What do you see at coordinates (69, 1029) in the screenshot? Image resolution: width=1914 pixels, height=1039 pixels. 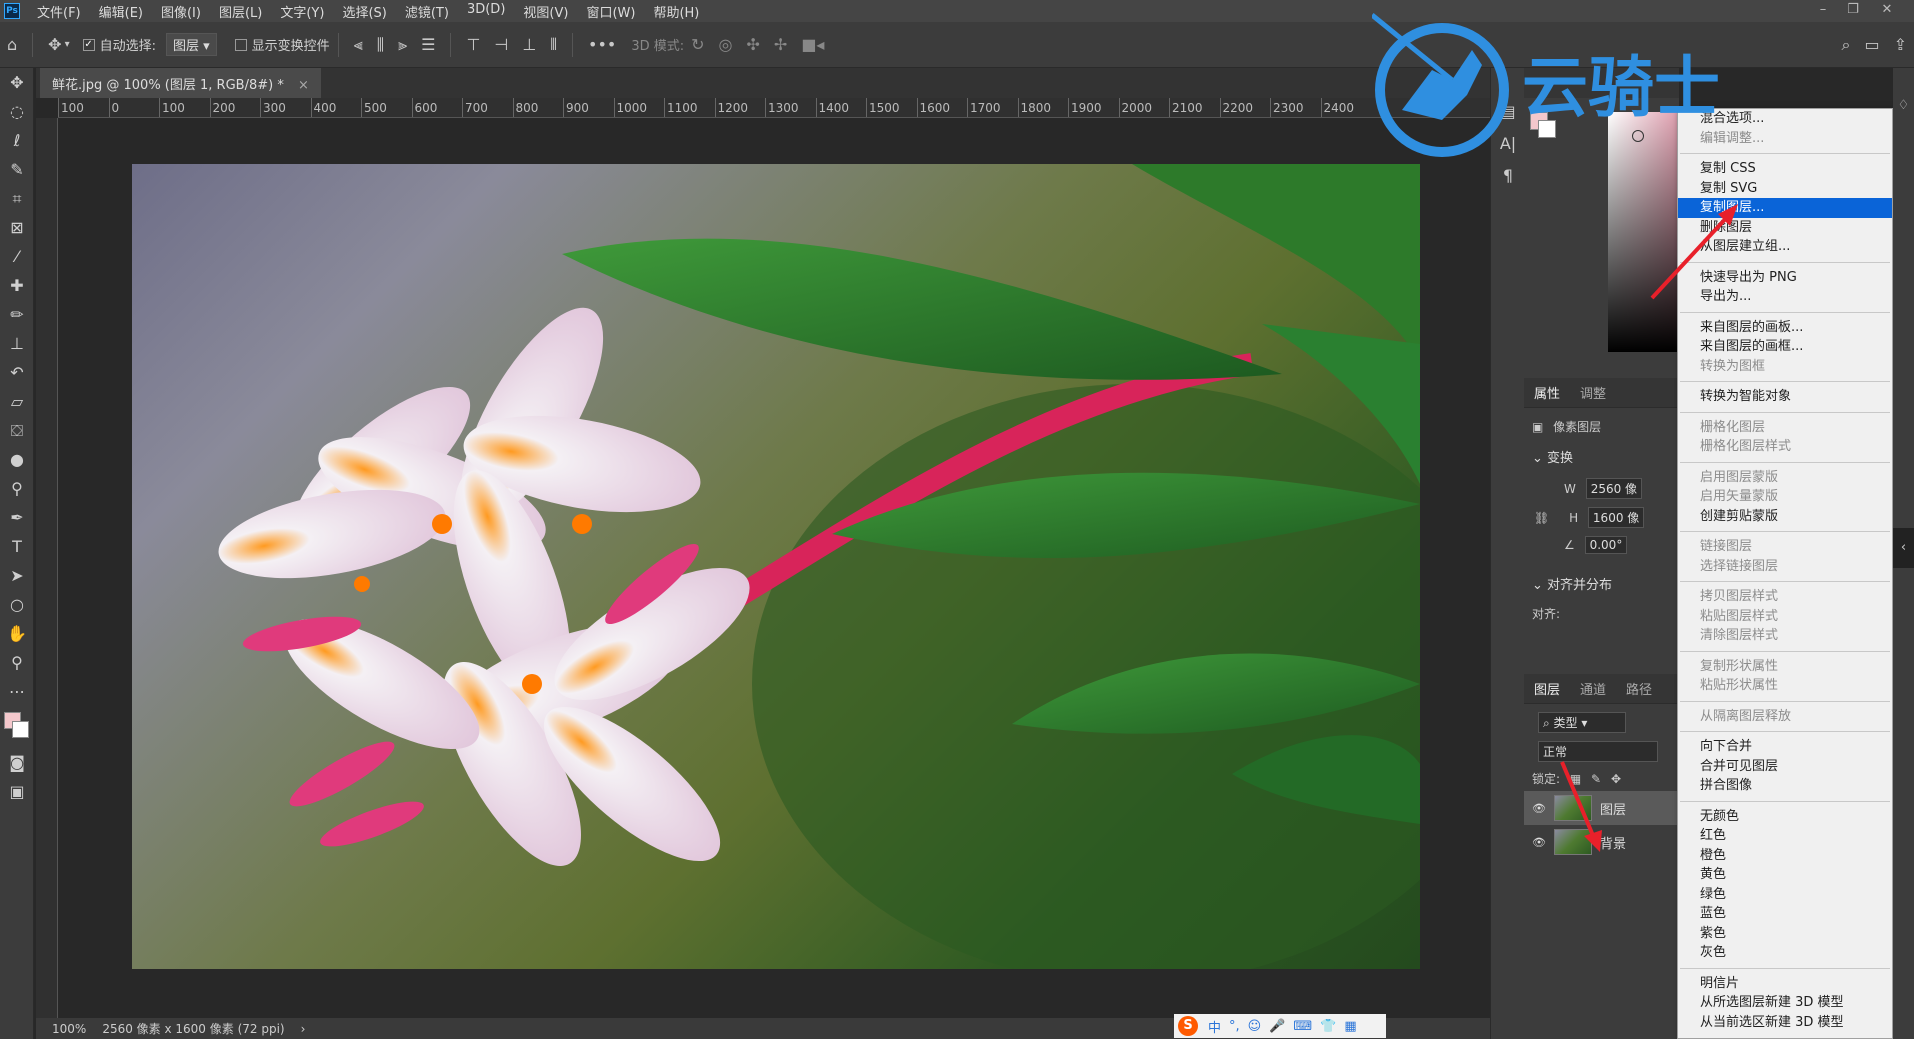 I see `zoom-level: 100%` at bounding box center [69, 1029].